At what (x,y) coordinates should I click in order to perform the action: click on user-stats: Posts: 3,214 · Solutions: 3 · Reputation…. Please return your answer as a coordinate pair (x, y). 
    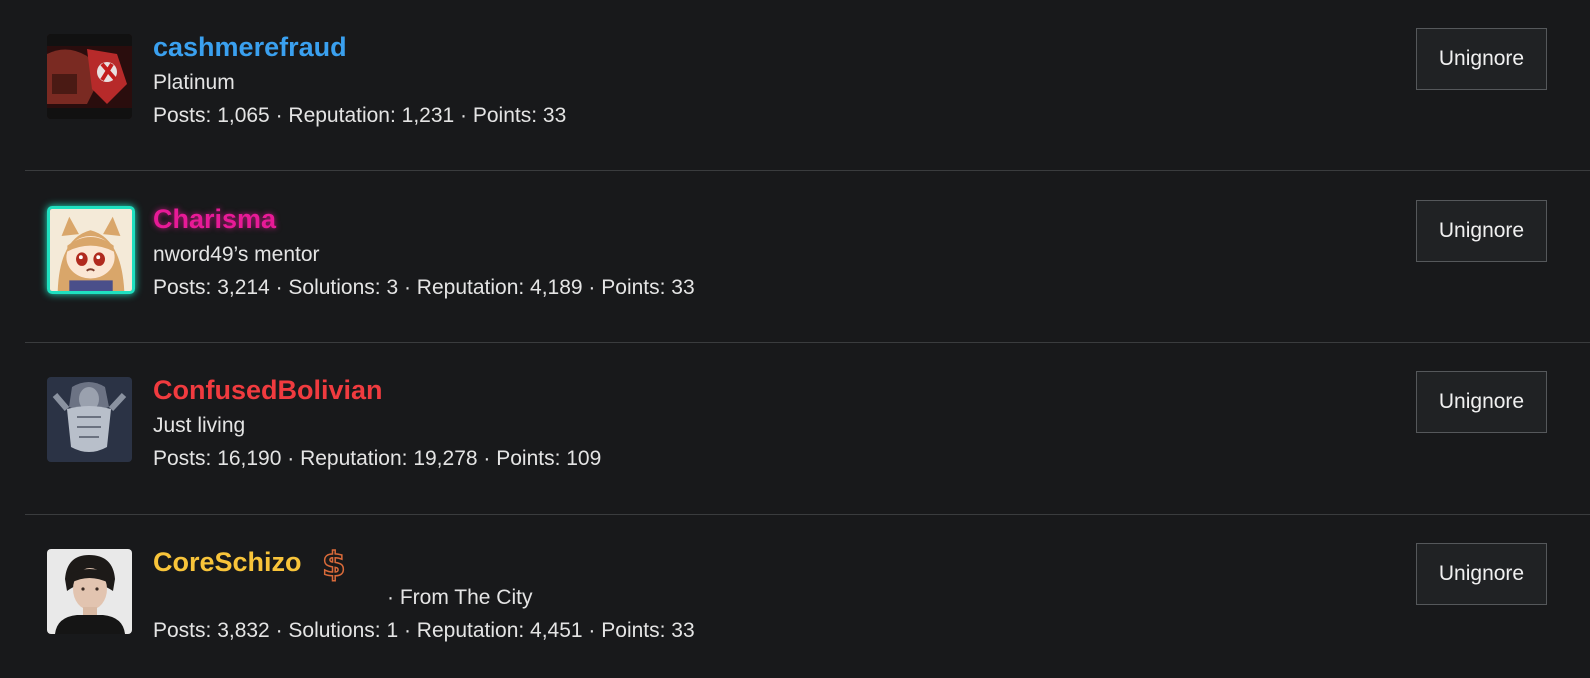
    Looking at the image, I should click on (424, 287).